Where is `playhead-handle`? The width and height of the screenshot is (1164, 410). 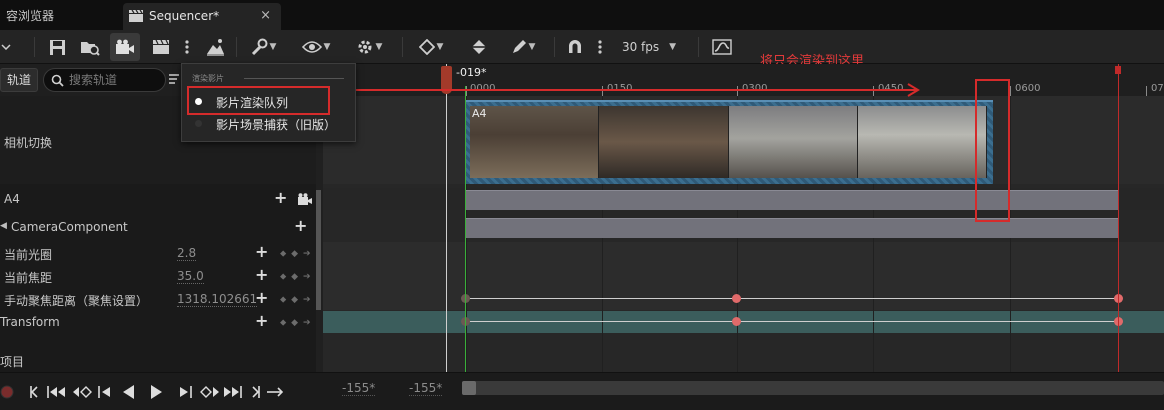
playhead-handle is located at coordinates (446, 80).